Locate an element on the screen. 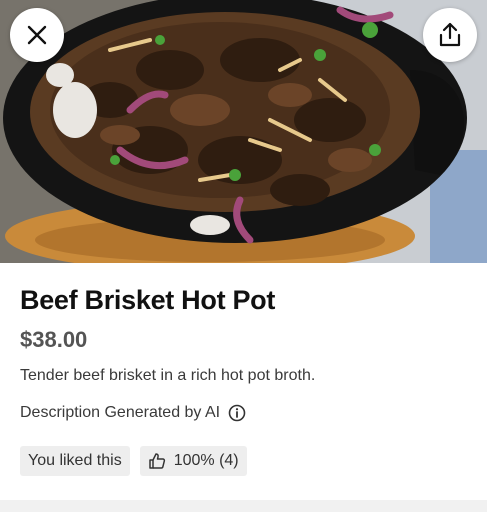  liked-chip: You liked this is located at coordinates (75, 461).